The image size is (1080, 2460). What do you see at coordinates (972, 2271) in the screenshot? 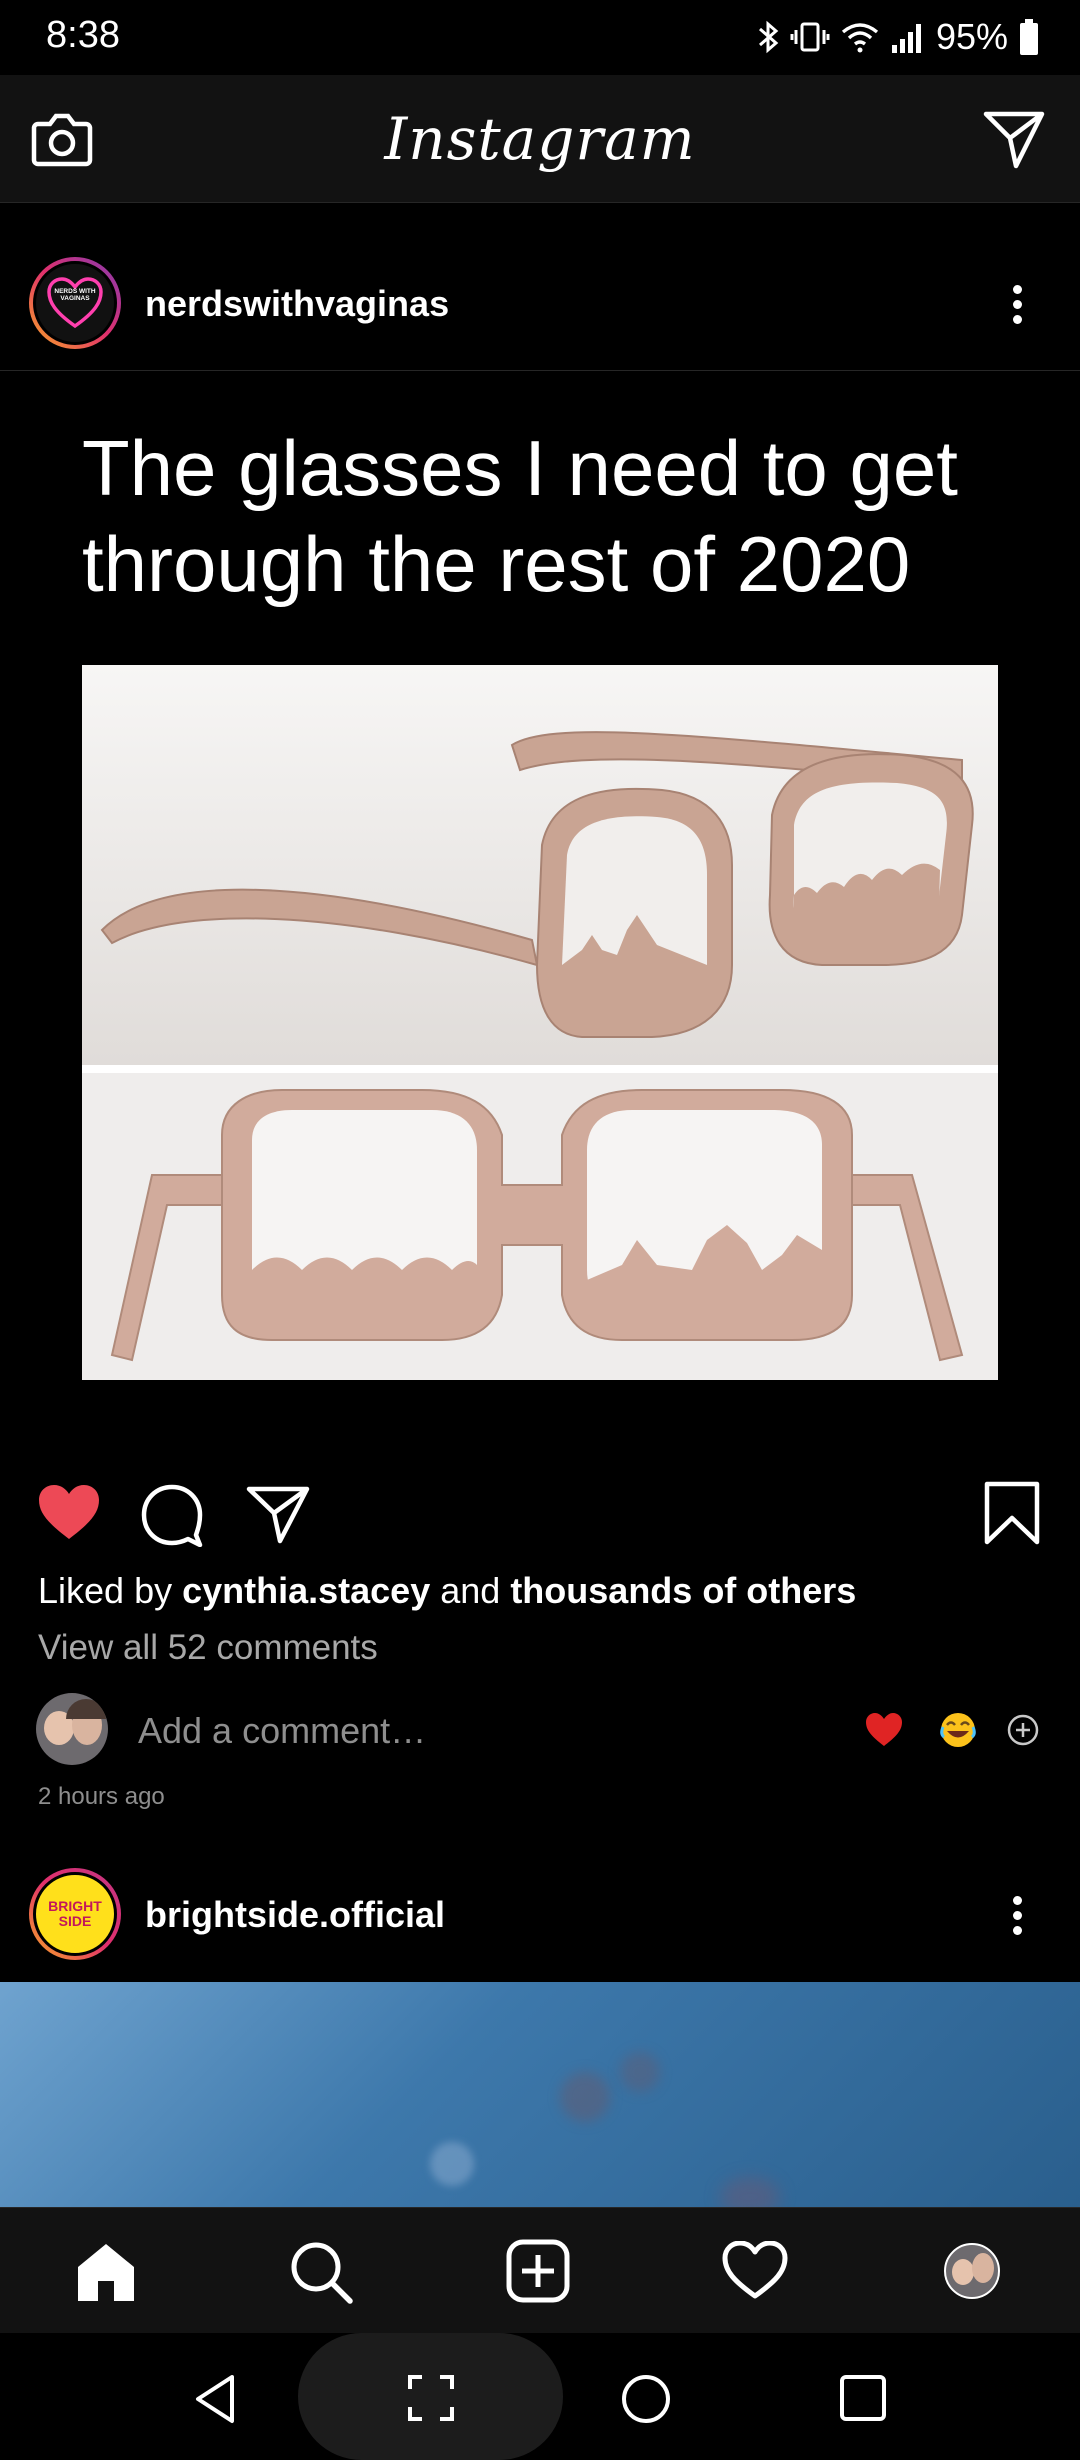
I see `profile-avatar` at bounding box center [972, 2271].